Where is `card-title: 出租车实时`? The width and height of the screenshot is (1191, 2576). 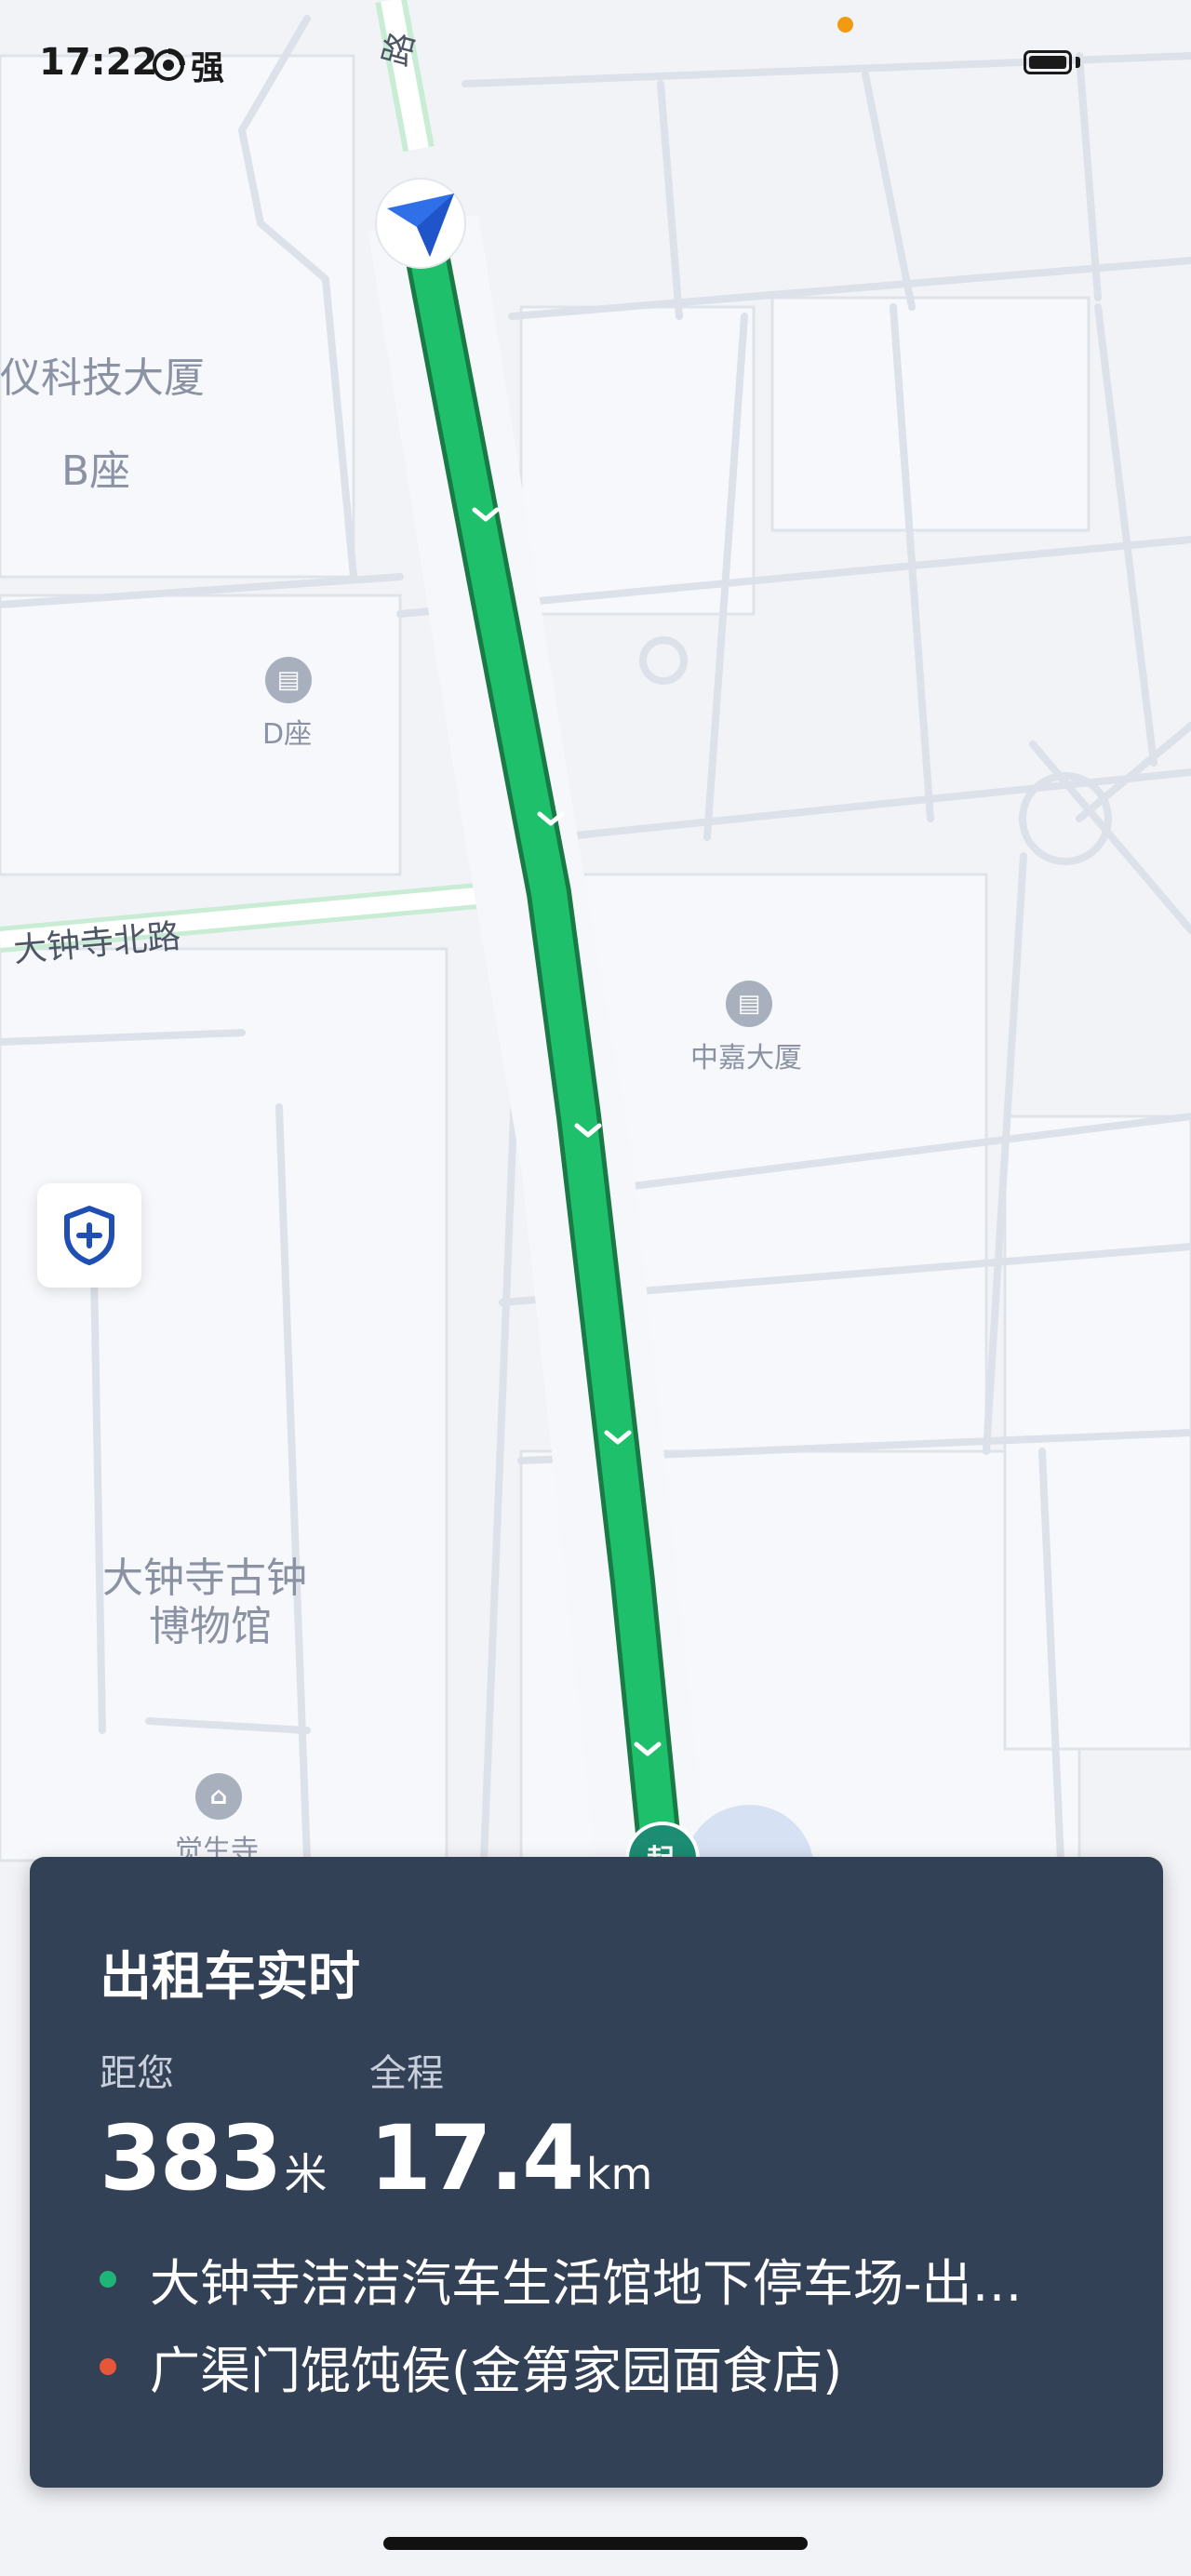 card-title: 出租车实时 is located at coordinates (230, 1977).